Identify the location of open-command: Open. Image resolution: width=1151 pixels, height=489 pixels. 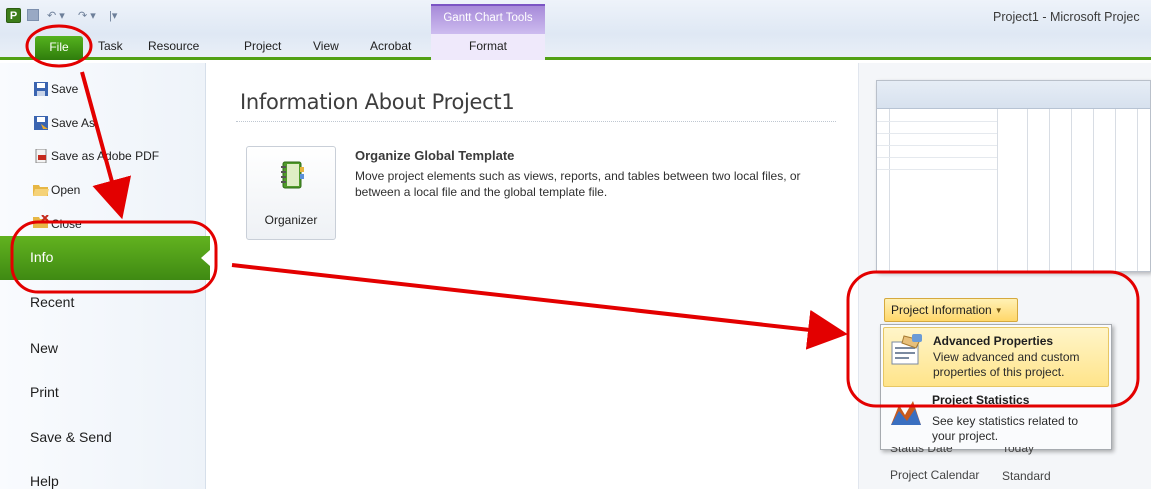
(65, 190).